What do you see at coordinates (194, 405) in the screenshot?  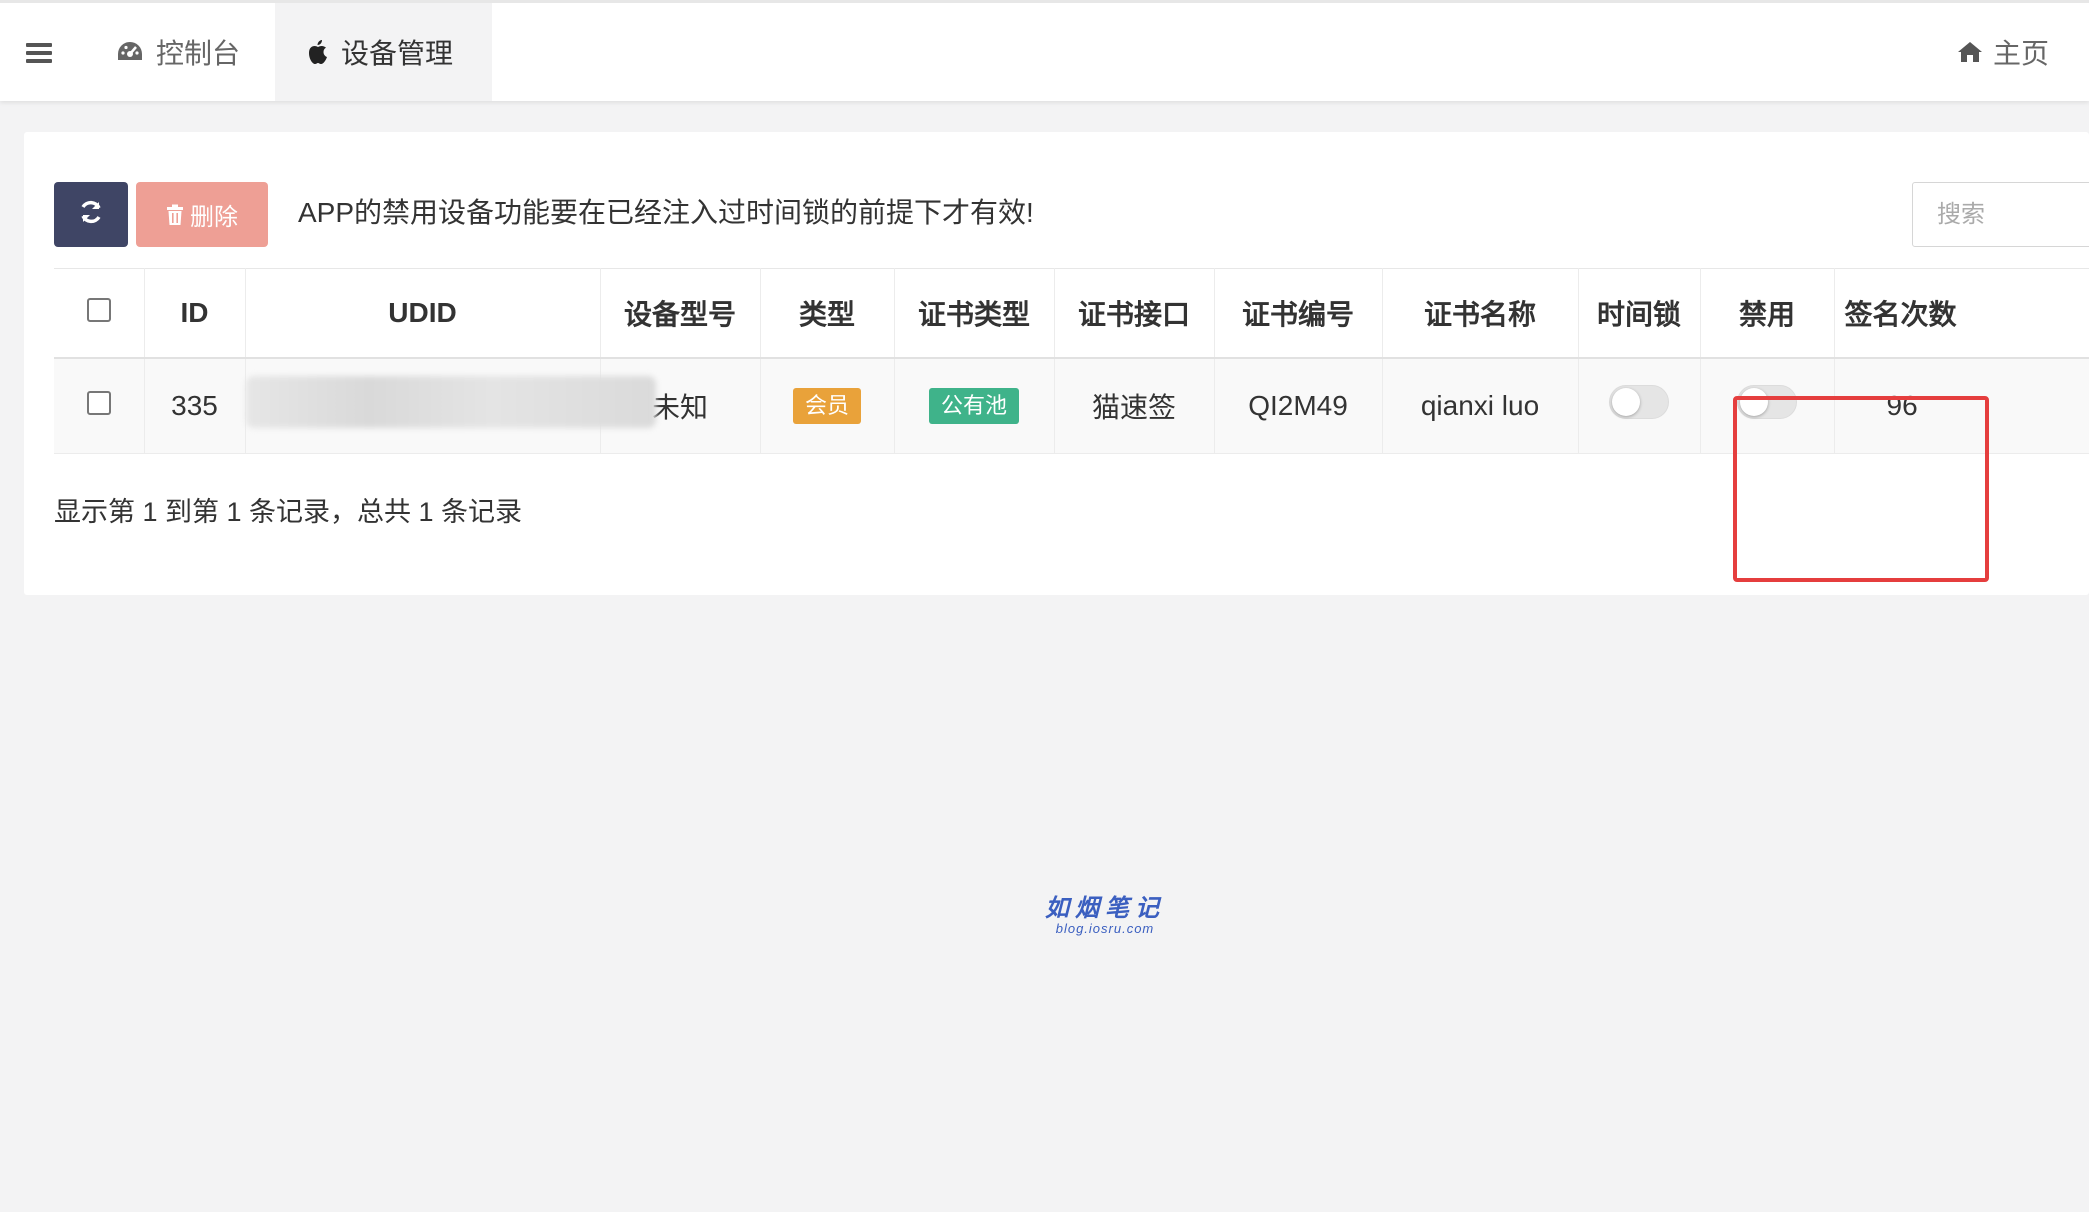 I see `cell-id: 335` at bounding box center [194, 405].